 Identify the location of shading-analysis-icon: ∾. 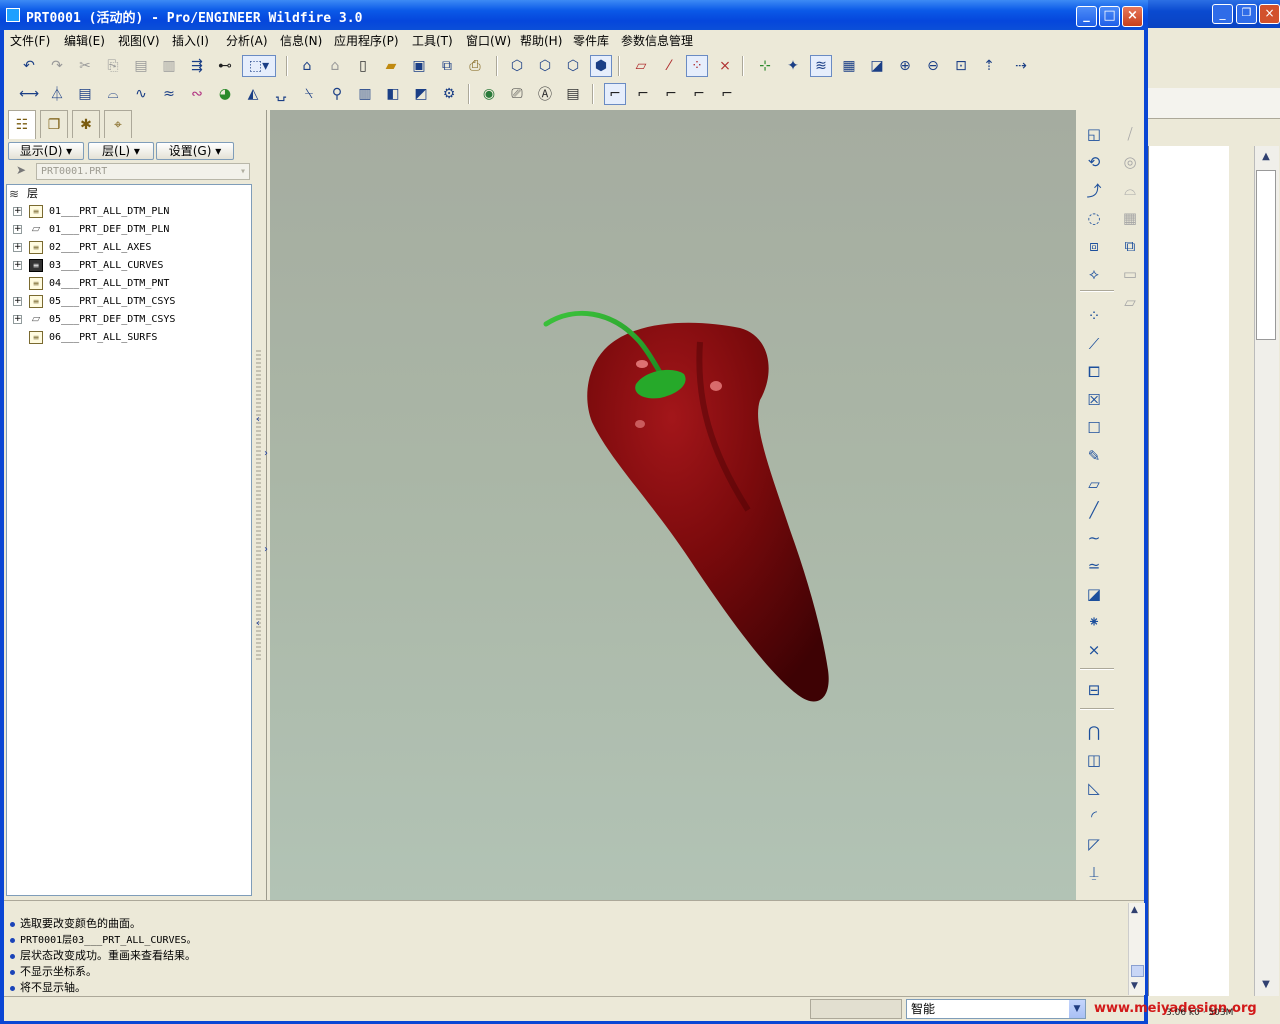
(197, 94).